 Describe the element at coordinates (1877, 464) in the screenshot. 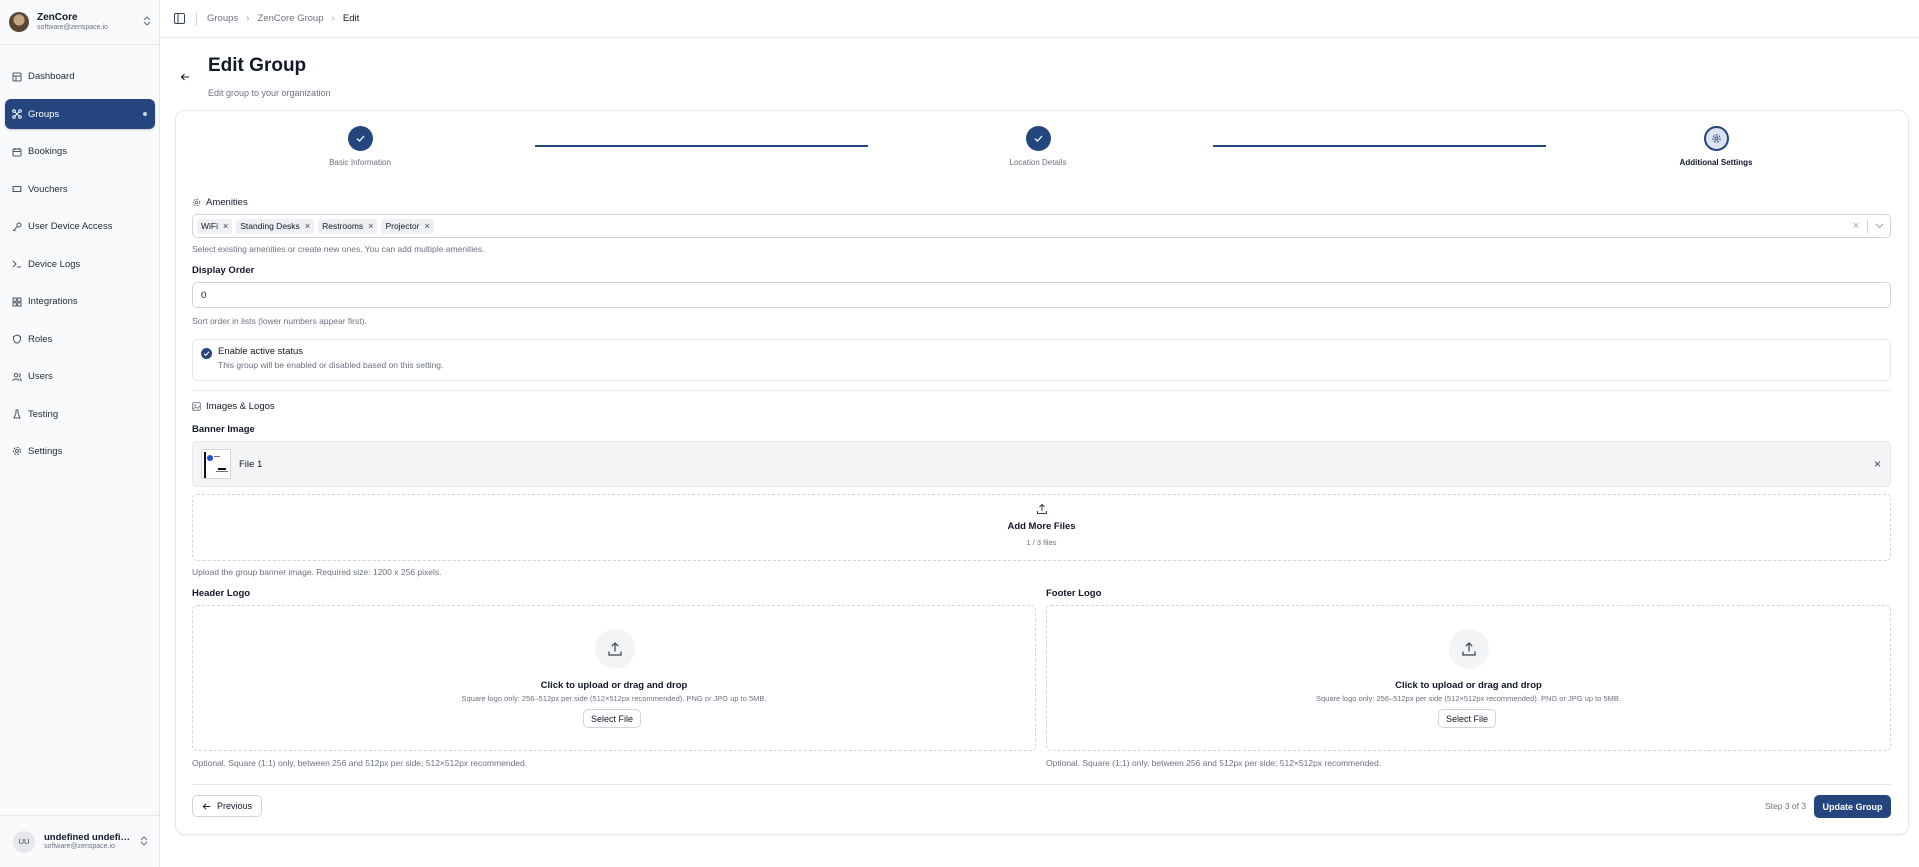

I see `remove-file-icon: ×` at that location.